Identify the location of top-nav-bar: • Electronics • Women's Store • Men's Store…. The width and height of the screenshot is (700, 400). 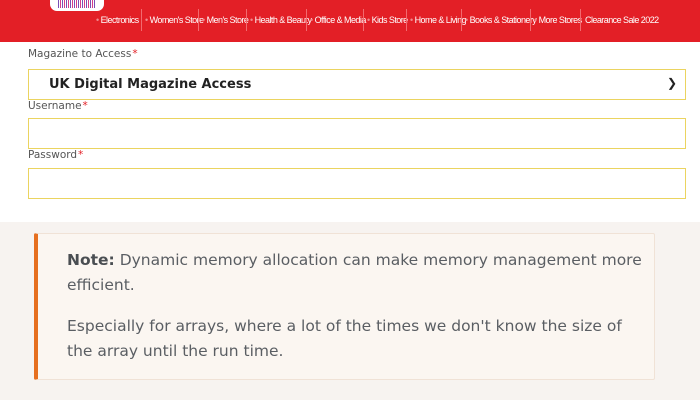
(350, 21).